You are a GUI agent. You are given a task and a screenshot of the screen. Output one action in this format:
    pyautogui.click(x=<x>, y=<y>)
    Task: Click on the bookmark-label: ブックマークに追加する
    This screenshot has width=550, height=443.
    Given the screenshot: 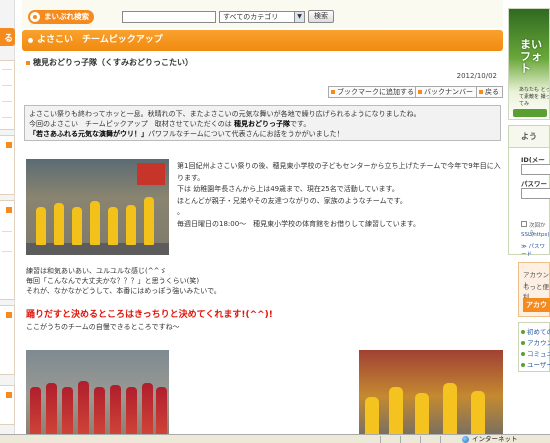 What is the action you would take?
    pyautogui.click(x=375, y=92)
    